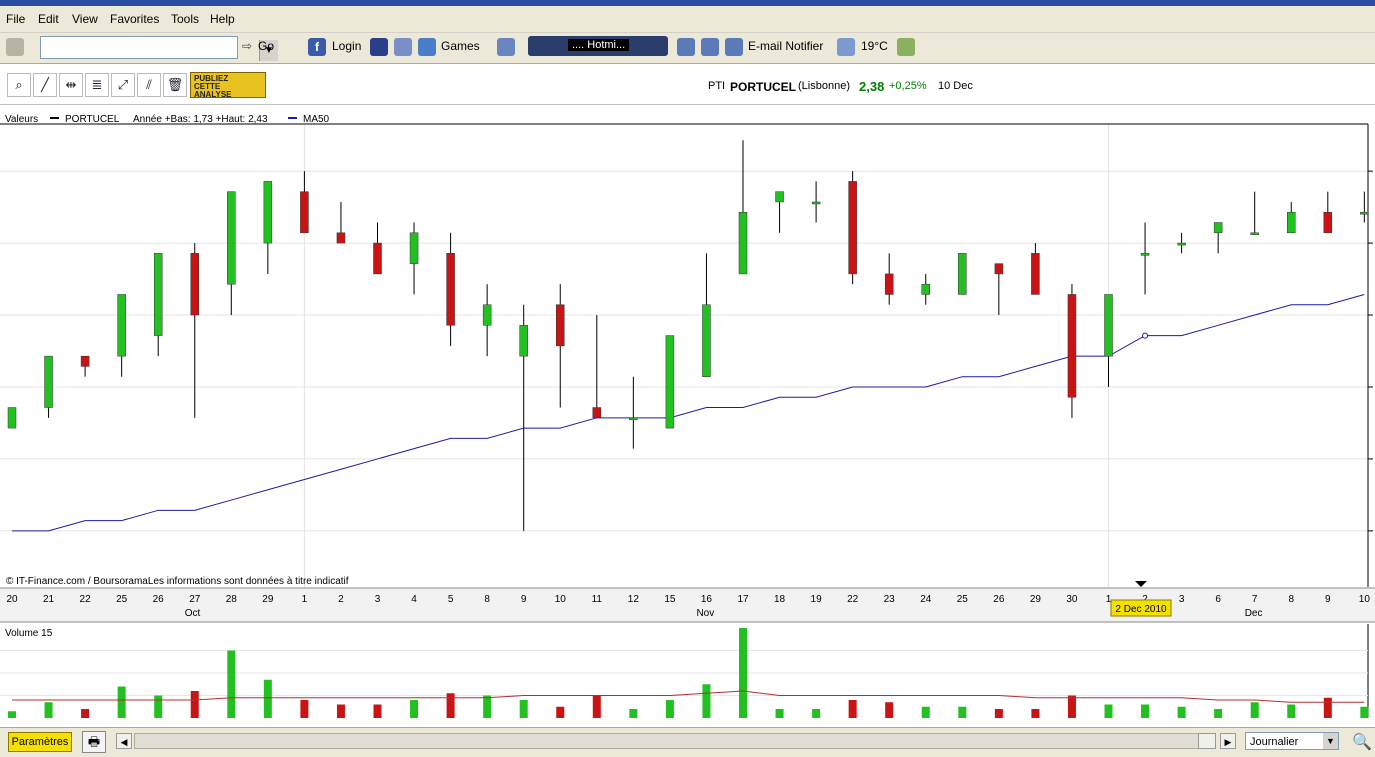  I want to click on publish-analysis-button: PUBLIEZ CETTE ANALYSE, so click(228, 85).